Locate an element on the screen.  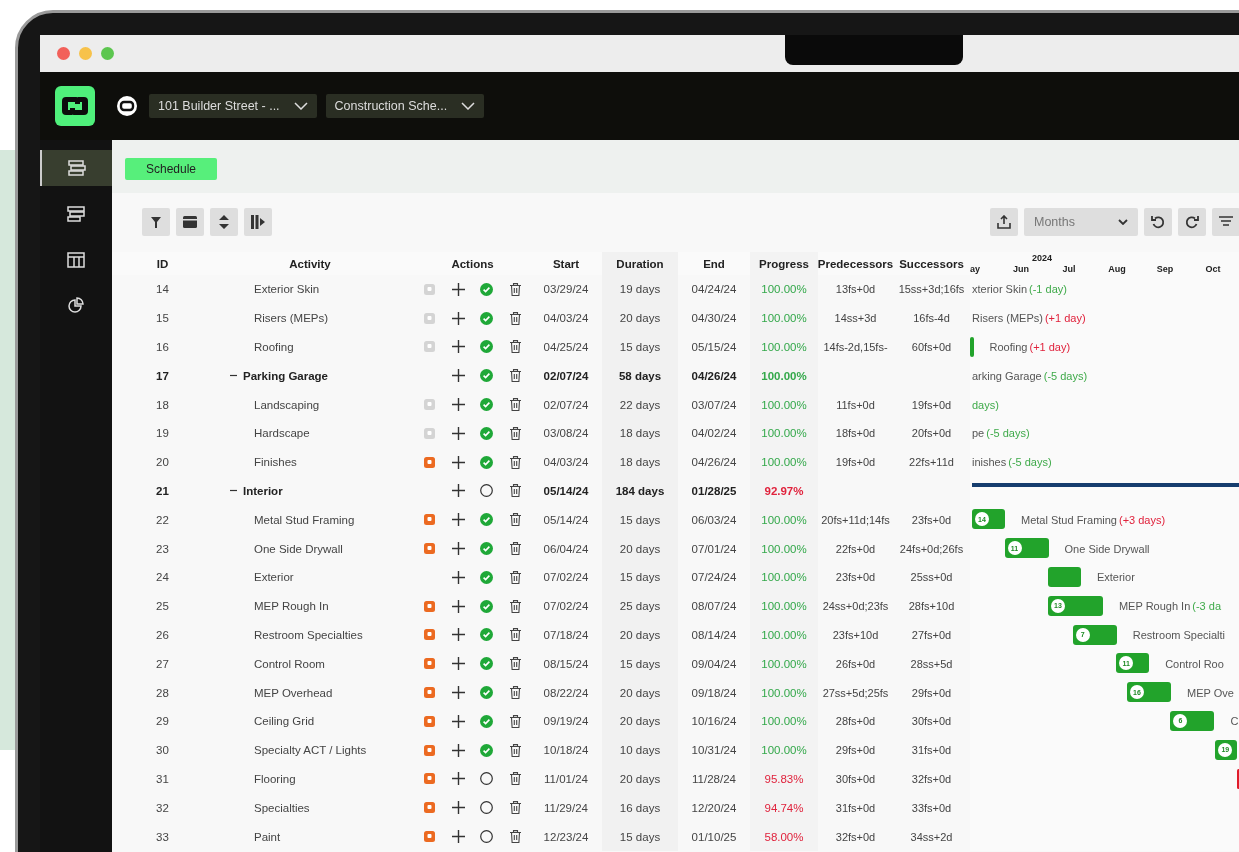
company-logo-icon is located at coordinates (127, 106).